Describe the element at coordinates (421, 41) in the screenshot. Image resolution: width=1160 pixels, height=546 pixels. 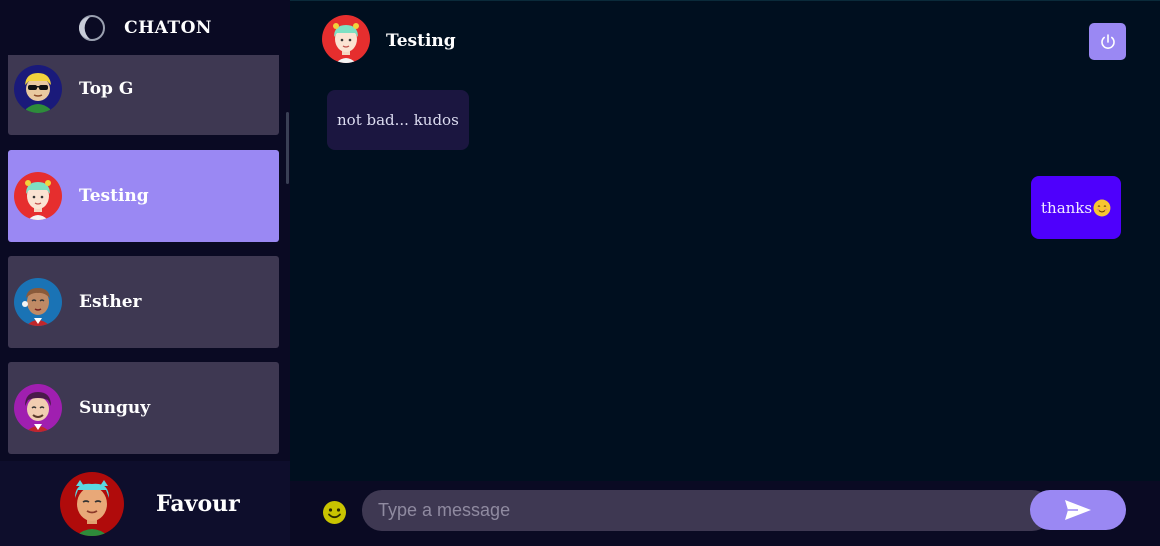
I see `chat-contact-name: Testing` at that location.